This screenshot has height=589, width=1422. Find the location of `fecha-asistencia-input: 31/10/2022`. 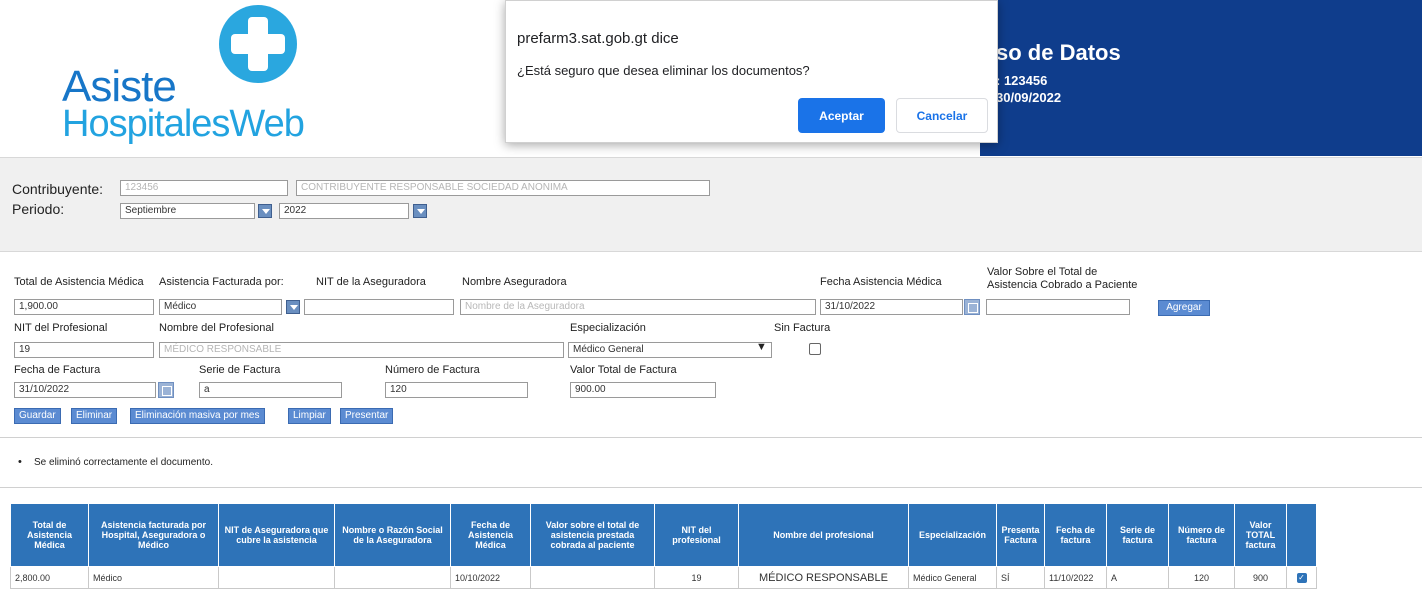

fecha-asistencia-input: 31/10/2022 is located at coordinates (891, 307).